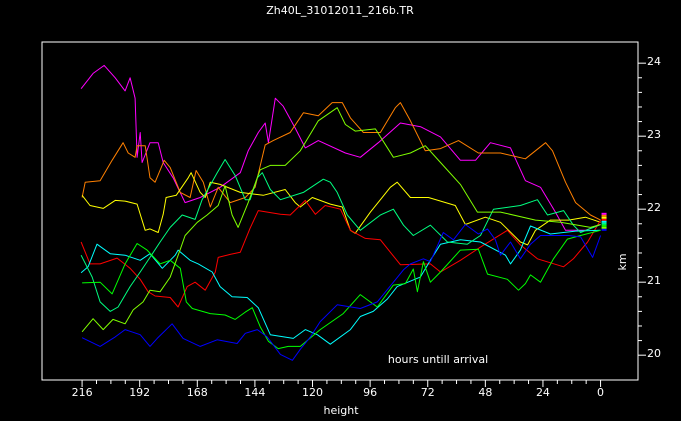  I want to click on x-tick-label: 192, so click(139, 392).